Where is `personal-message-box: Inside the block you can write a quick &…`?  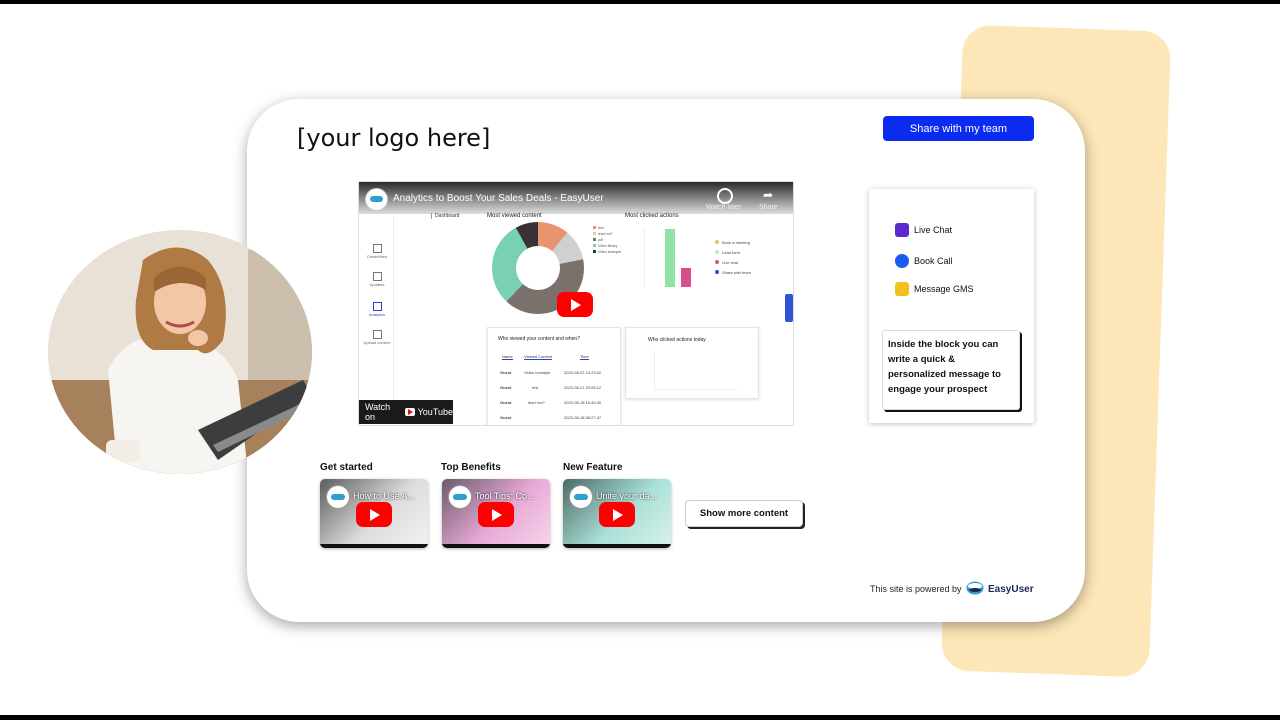
personal-message-box: Inside the block you can write a quick &… is located at coordinates (951, 370).